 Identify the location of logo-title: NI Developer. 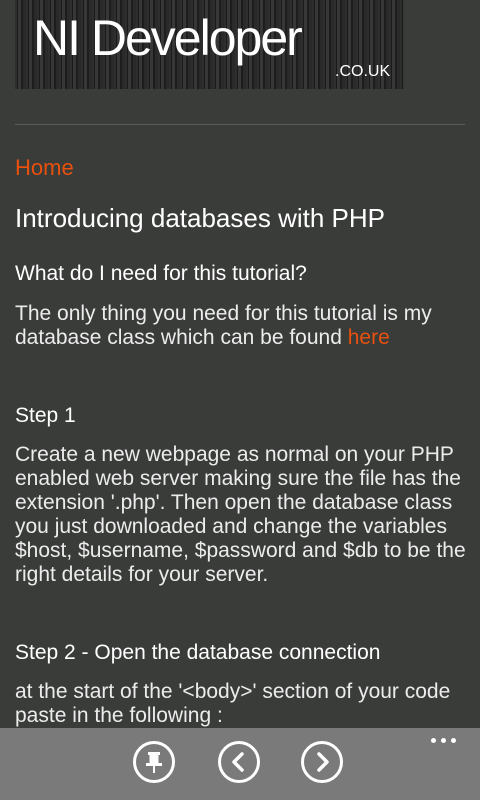
(168, 38).